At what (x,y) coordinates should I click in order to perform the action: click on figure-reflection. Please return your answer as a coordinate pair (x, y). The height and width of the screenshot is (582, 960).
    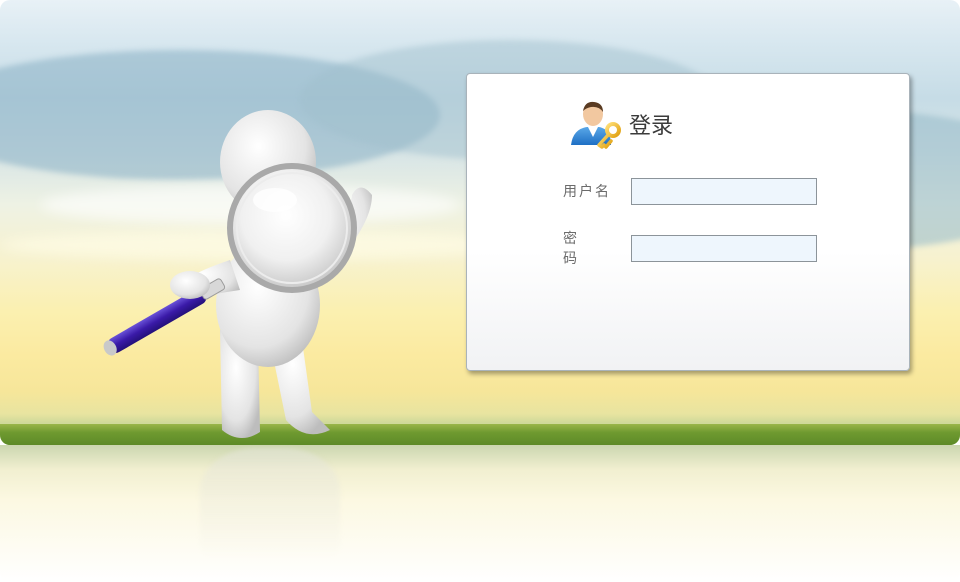
    Looking at the image, I should click on (270, 503).